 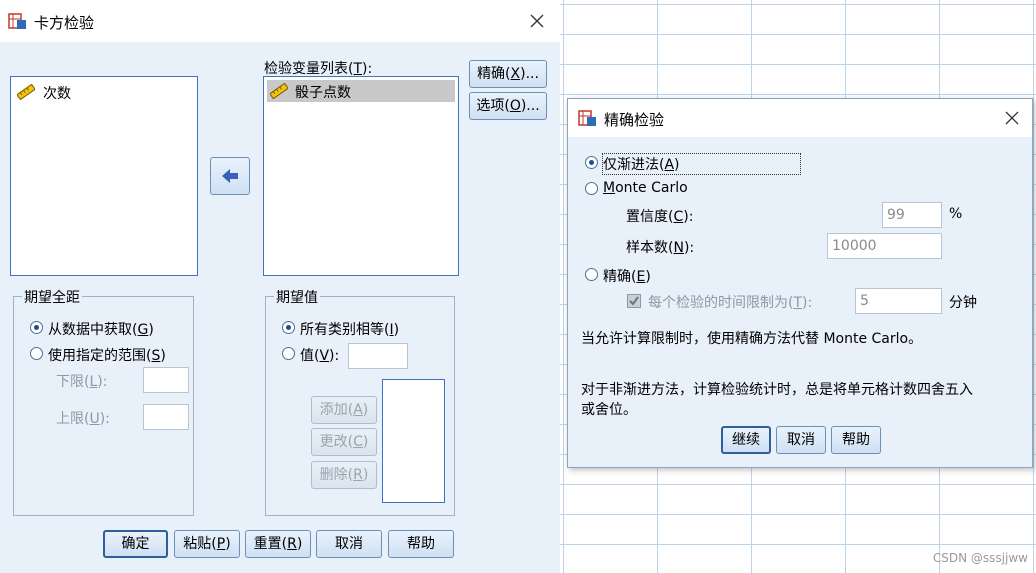 I want to click on use-range-radio, so click(x=36, y=353).